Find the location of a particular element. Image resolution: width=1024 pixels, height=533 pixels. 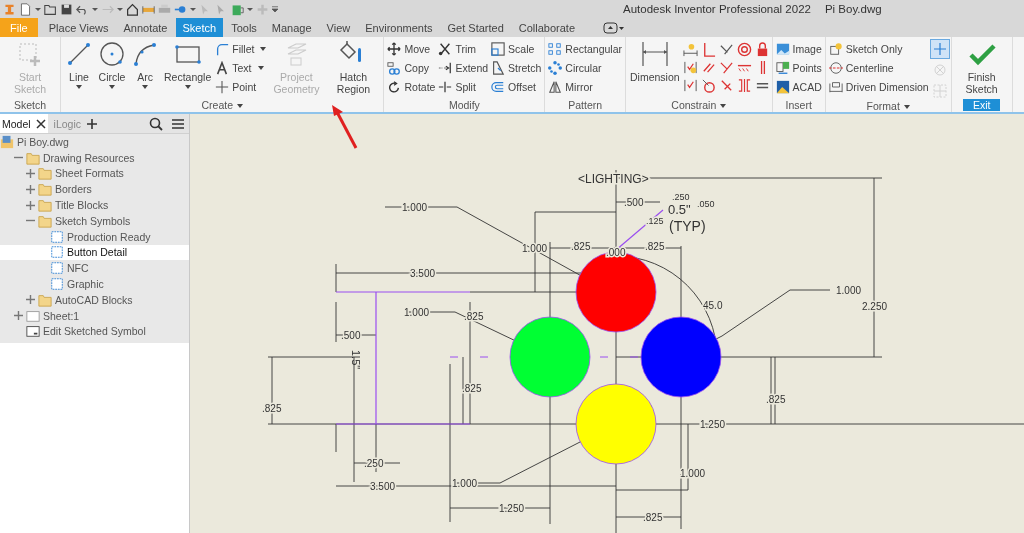

panel-label: Constrain is located at coordinates (694, 104).